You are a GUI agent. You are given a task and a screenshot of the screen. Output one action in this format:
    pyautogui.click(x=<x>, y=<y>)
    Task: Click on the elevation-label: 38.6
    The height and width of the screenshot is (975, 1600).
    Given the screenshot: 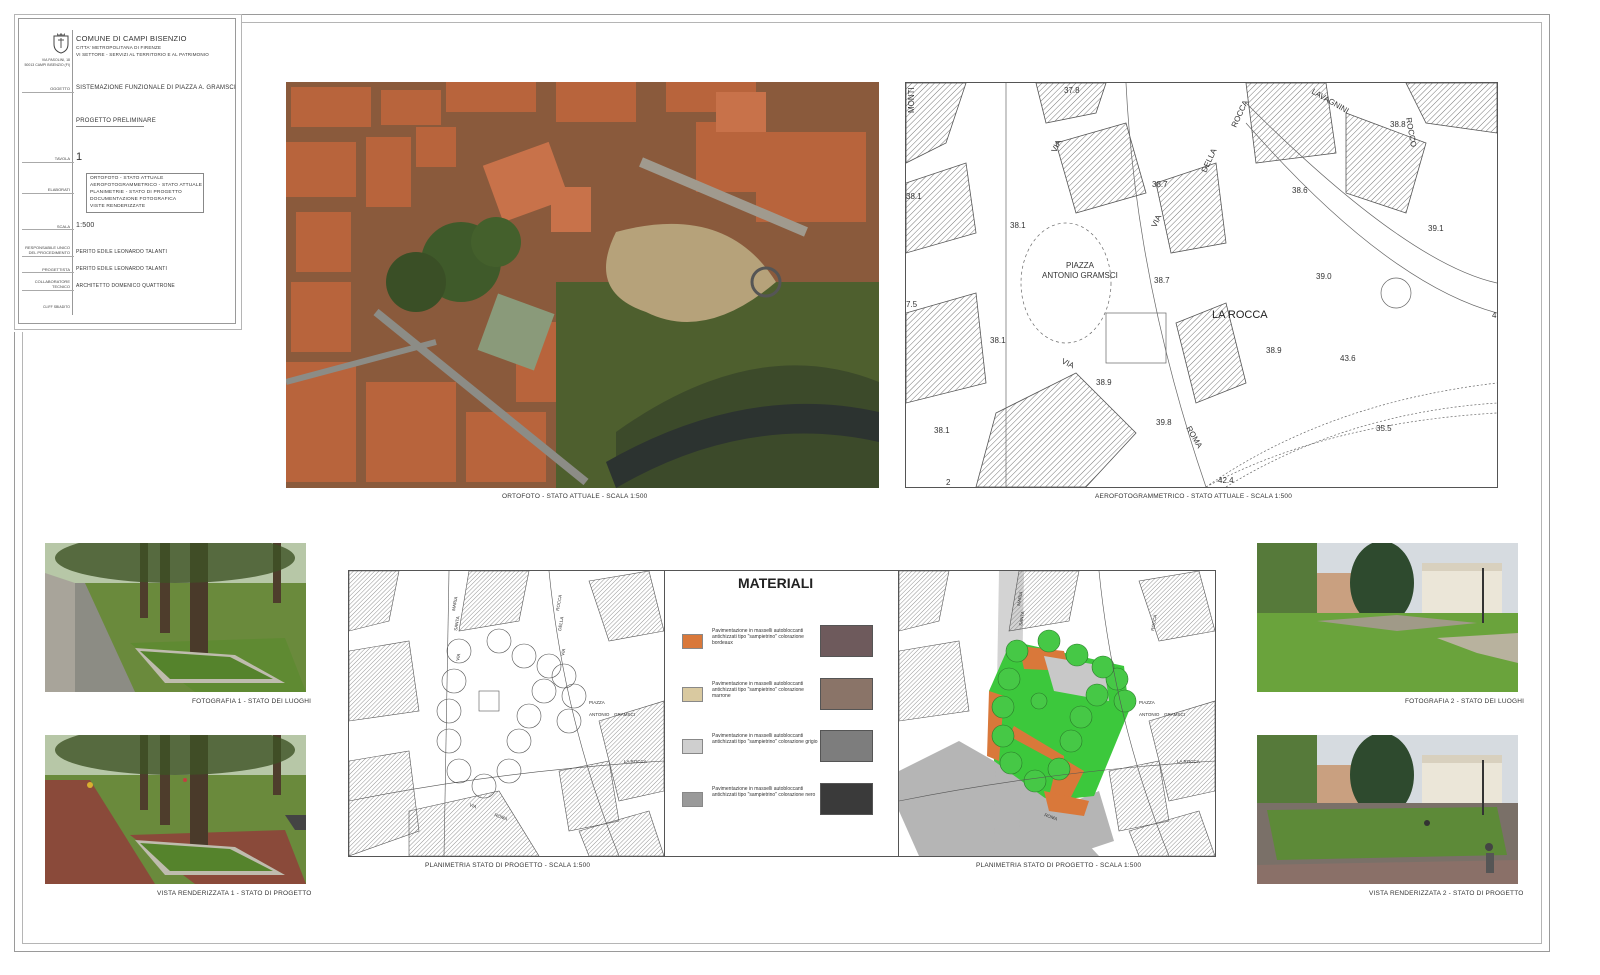 What is the action you would take?
    pyautogui.click(x=1300, y=190)
    